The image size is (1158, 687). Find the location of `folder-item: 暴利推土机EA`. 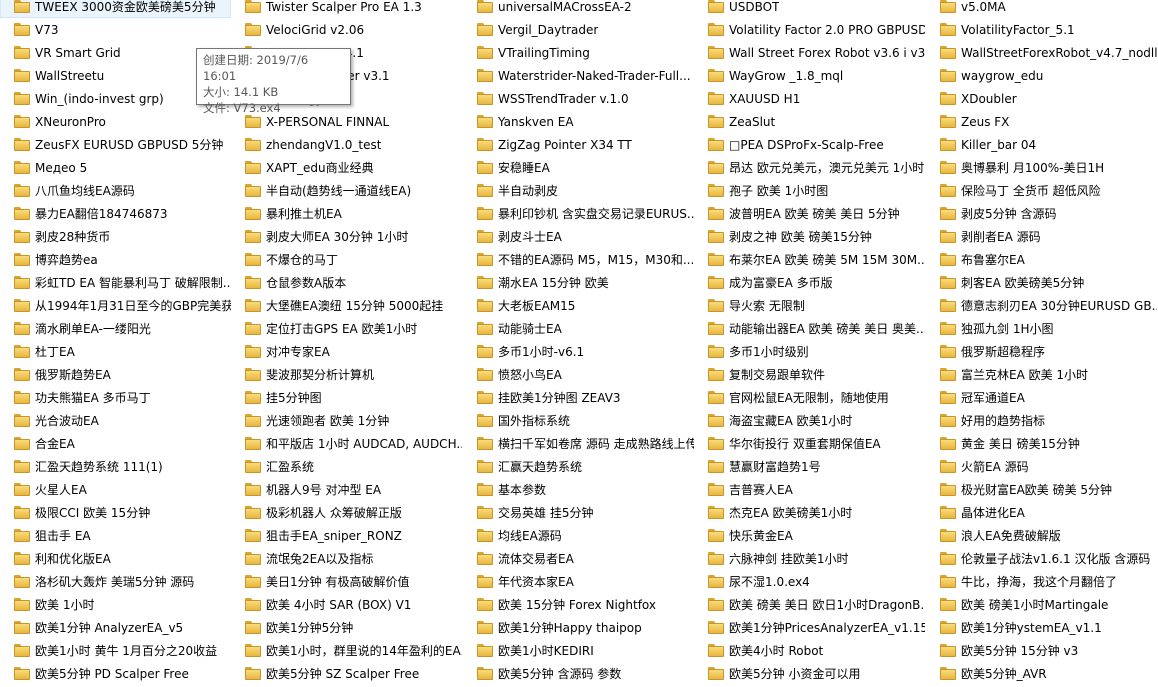

folder-item: 暴利推土机EA is located at coordinates (346, 213).